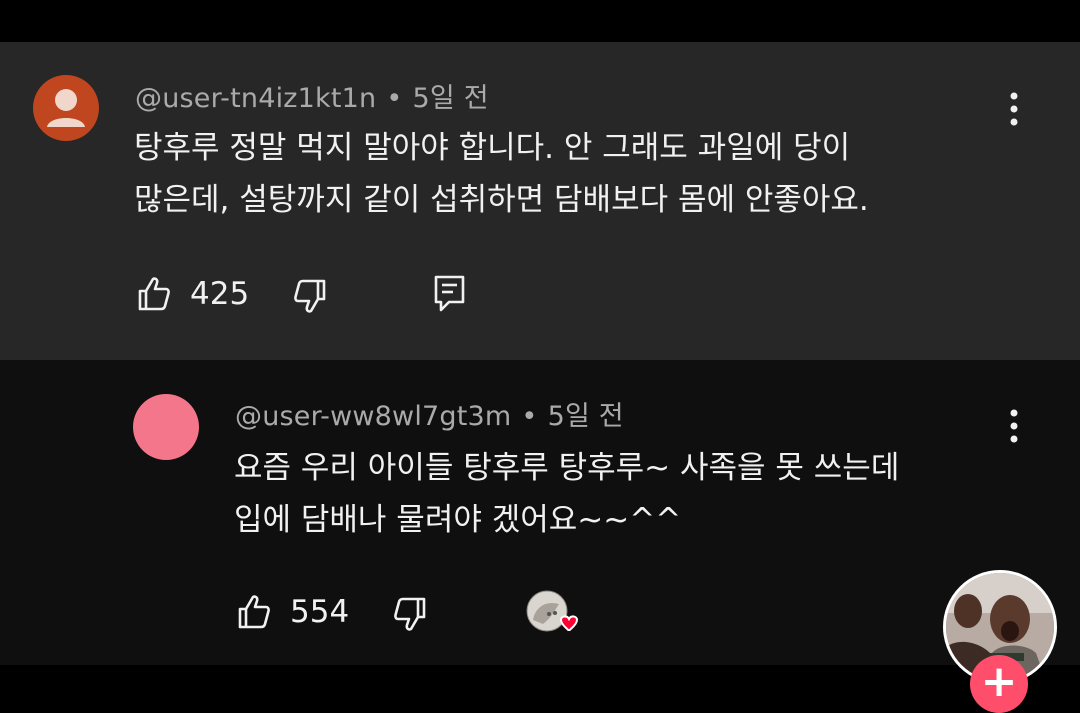 This screenshot has height=713, width=1080. Describe the element at coordinates (320, 612) in the screenshot. I see `like-count: 554` at that location.